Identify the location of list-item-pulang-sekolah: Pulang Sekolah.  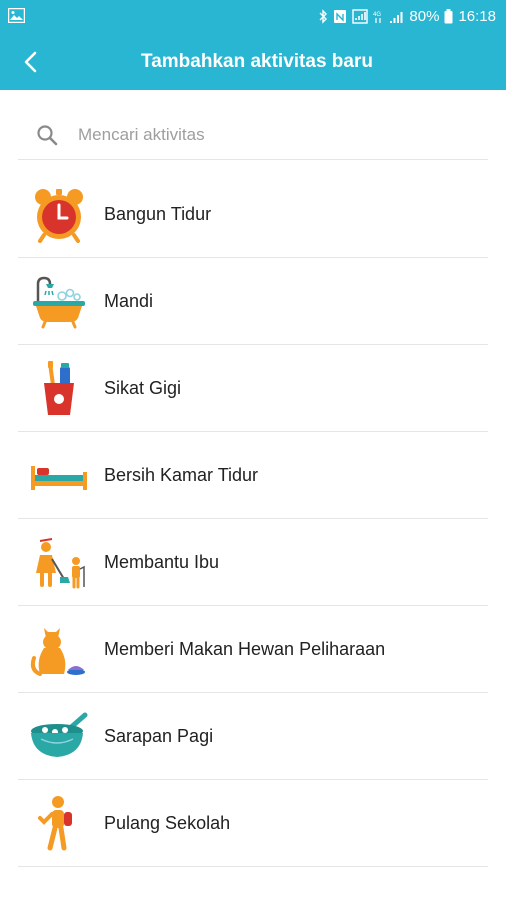
(253, 823).